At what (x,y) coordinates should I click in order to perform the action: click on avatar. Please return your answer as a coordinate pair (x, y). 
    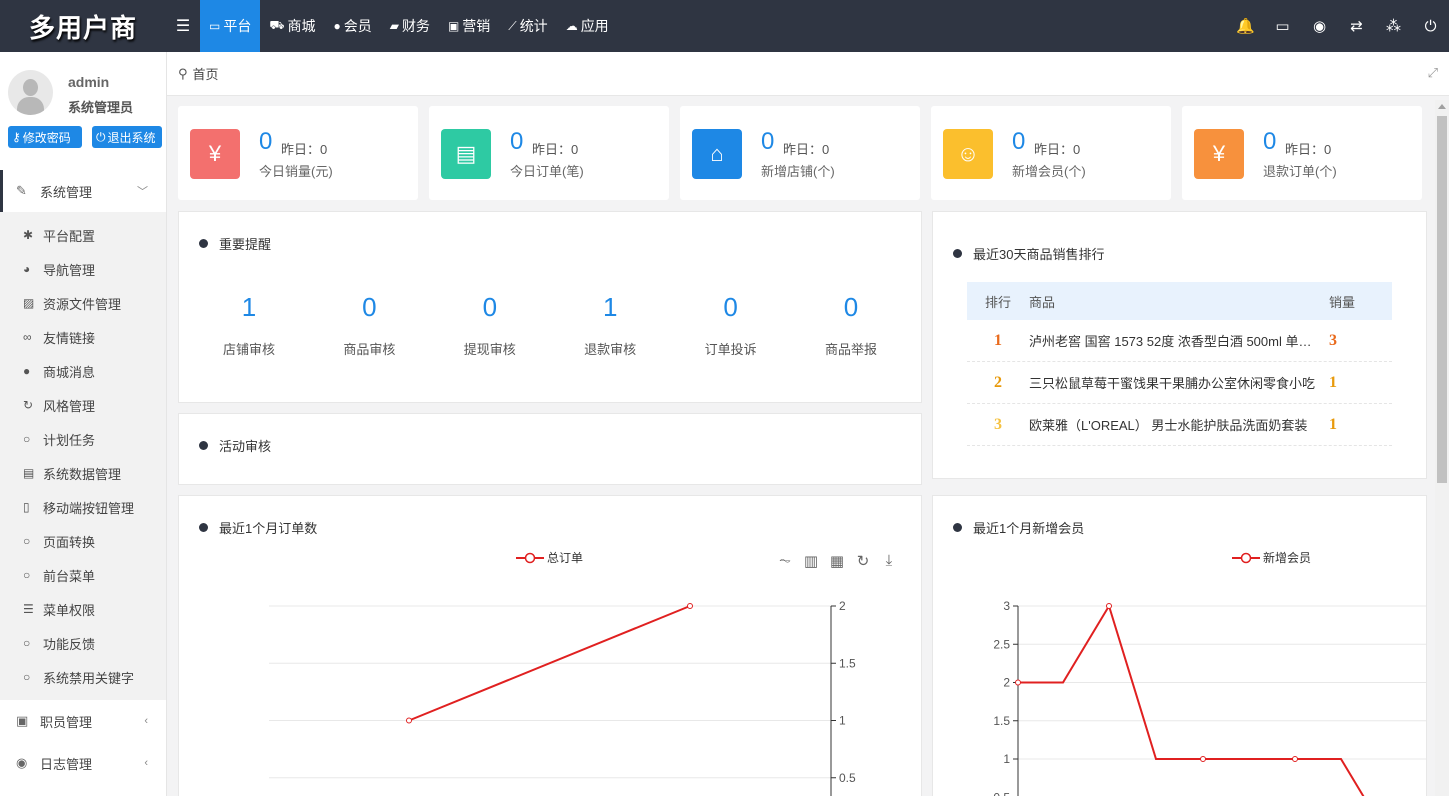
    Looking at the image, I should click on (30, 92).